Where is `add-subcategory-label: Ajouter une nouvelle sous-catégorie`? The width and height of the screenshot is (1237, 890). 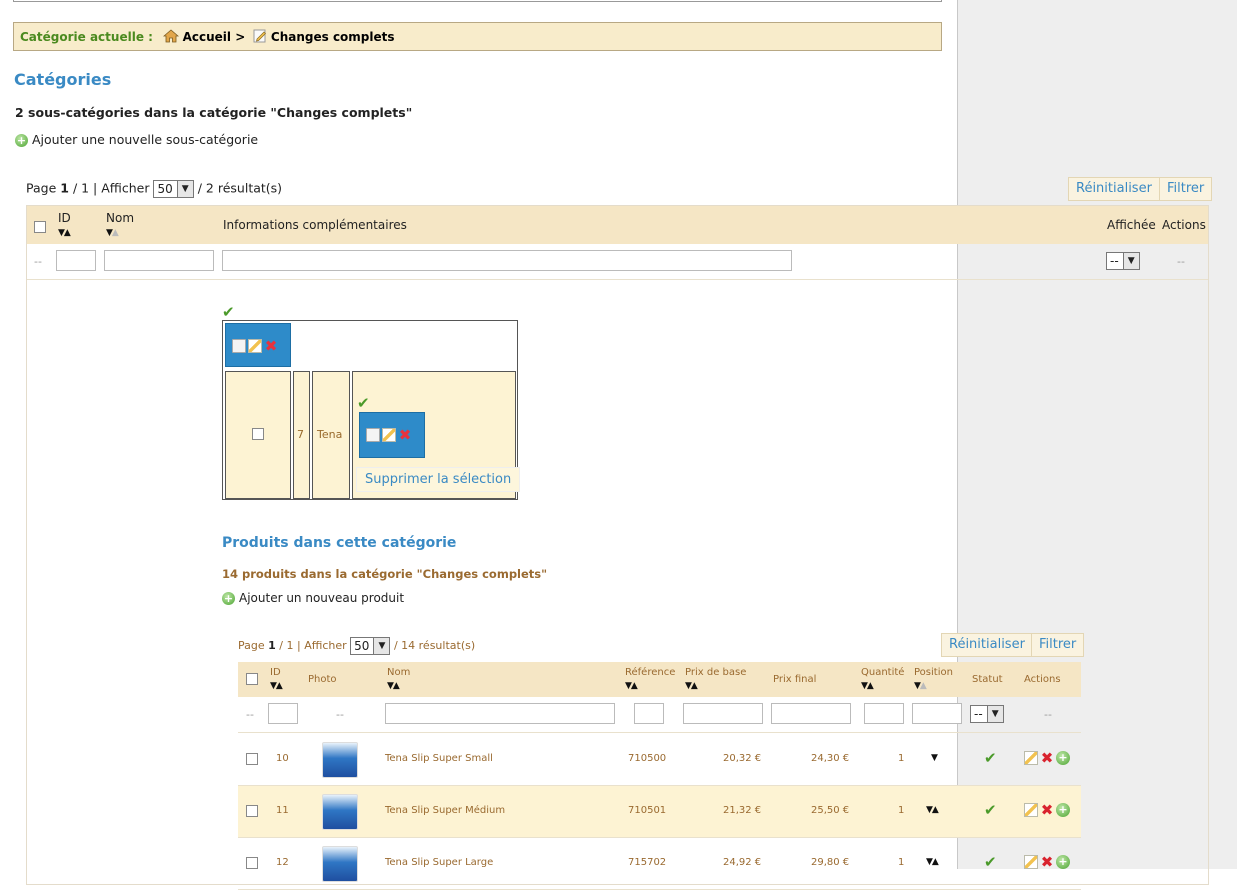 add-subcategory-label: Ajouter une nouvelle sous-catégorie is located at coordinates (145, 139).